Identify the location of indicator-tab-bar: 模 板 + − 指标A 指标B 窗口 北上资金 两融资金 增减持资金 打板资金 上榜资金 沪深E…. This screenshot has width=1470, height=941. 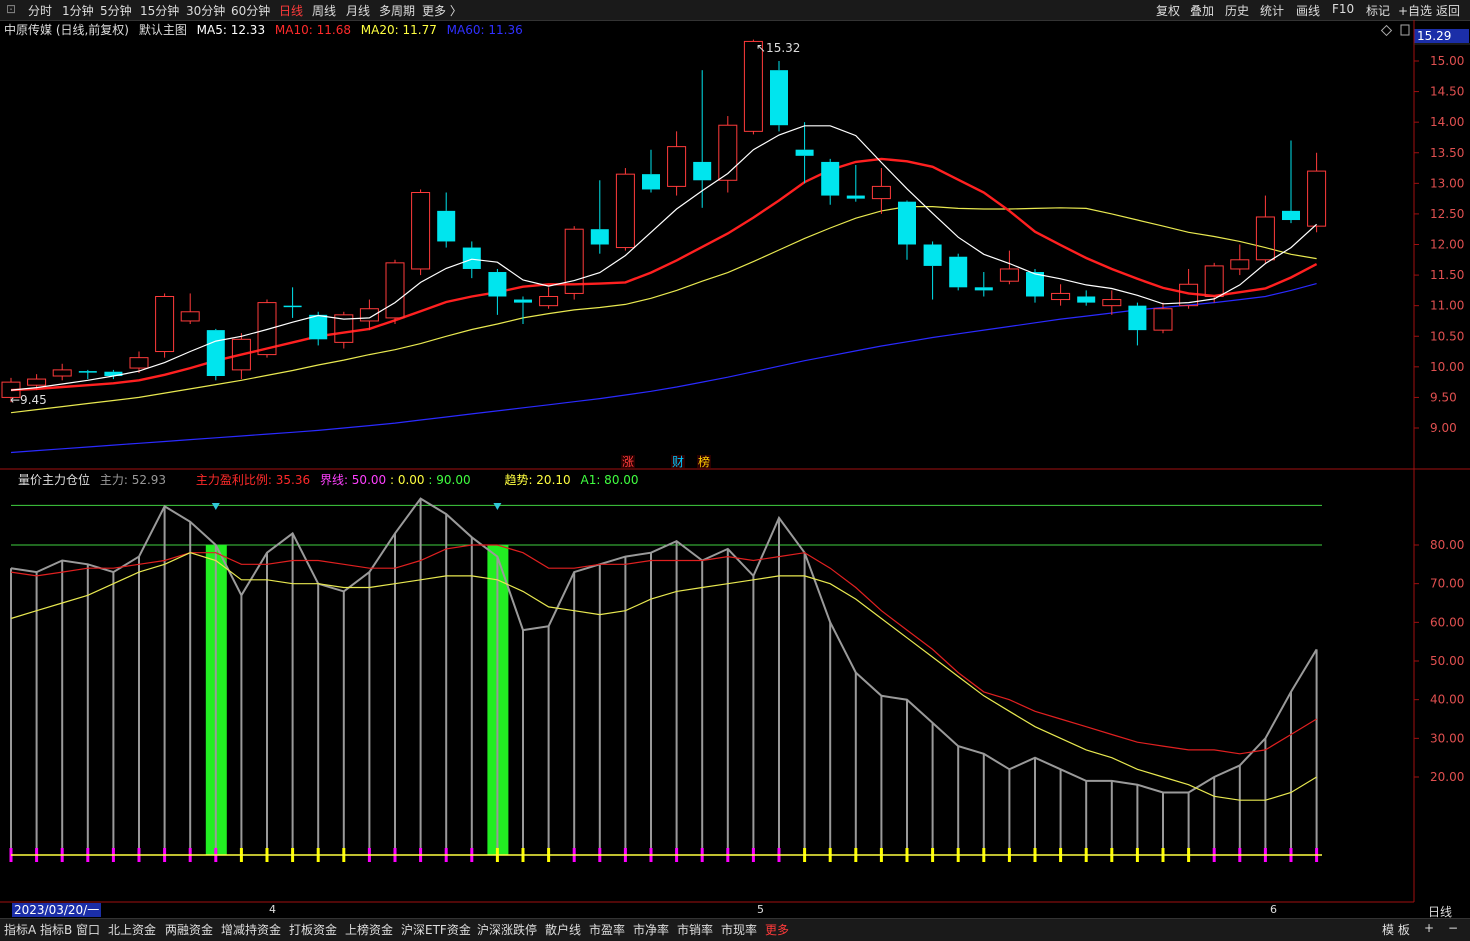
(735, 929).